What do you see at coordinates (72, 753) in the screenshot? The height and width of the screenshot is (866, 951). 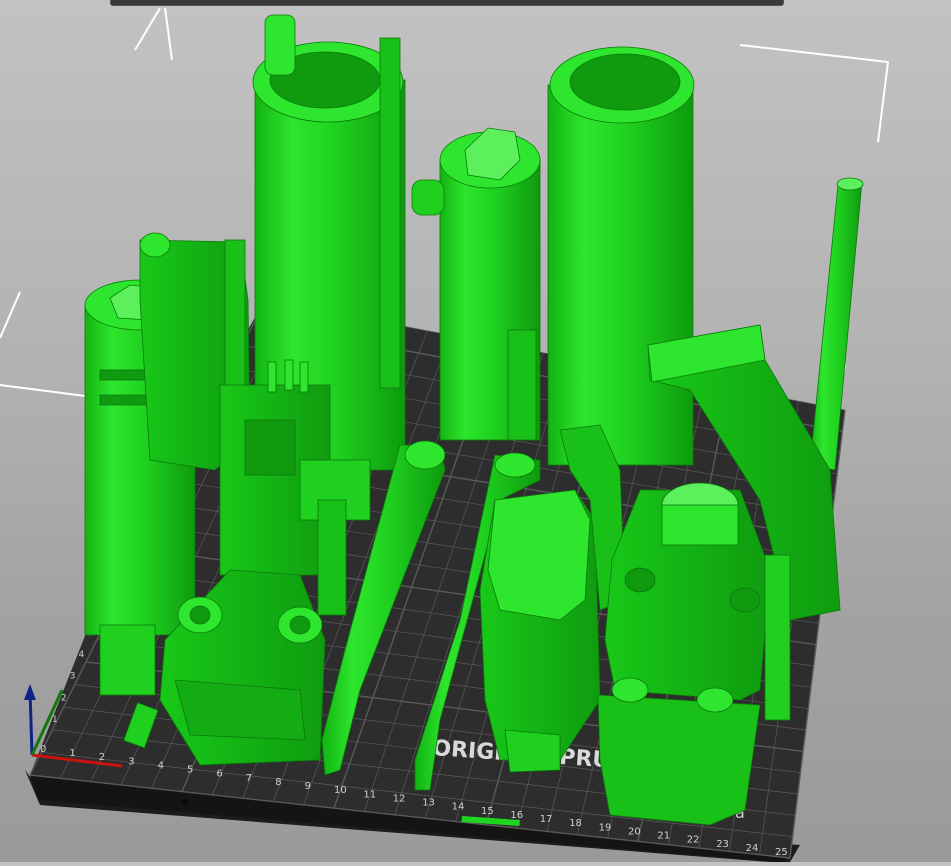 I see `x-tick-label: 1` at bounding box center [72, 753].